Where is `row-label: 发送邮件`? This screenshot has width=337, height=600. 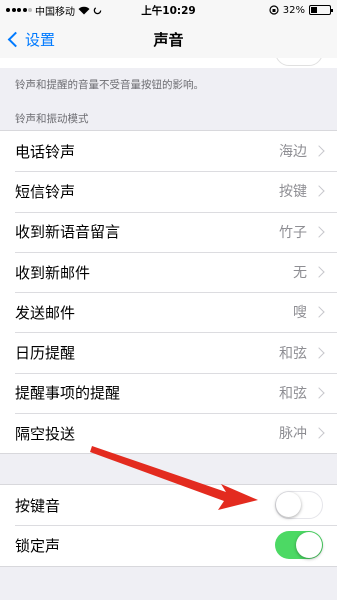 row-label: 发送邮件 is located at coordinates (45, 312).